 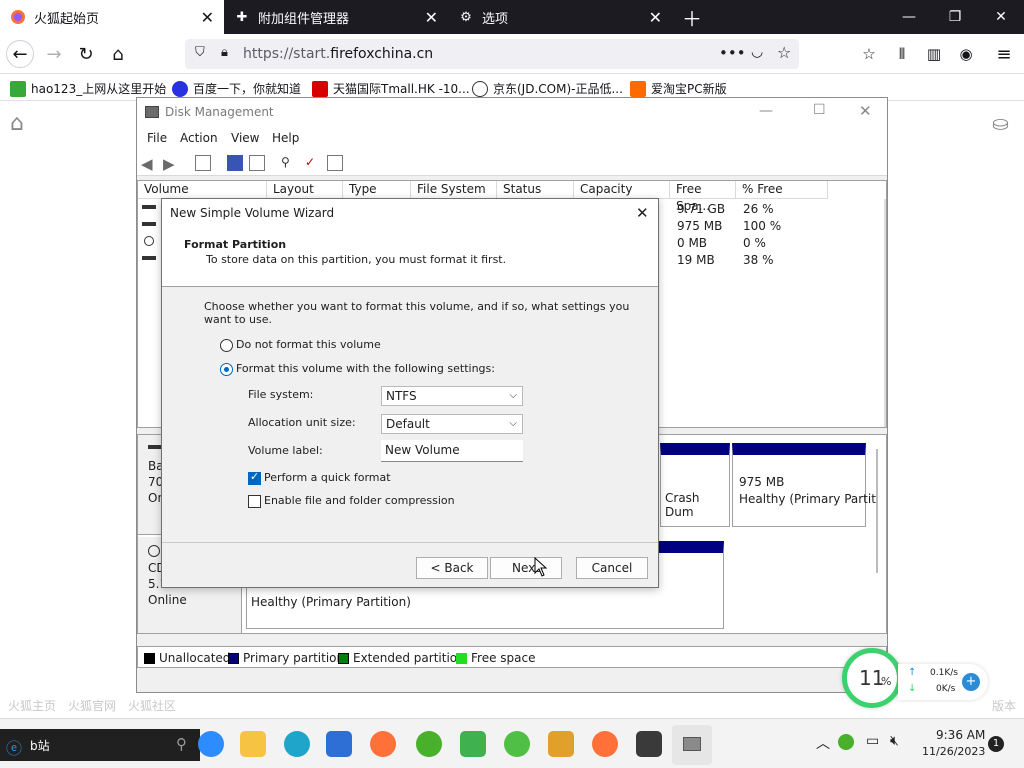 I want to click on file-explorer-icon, so click(x=253, y=744).